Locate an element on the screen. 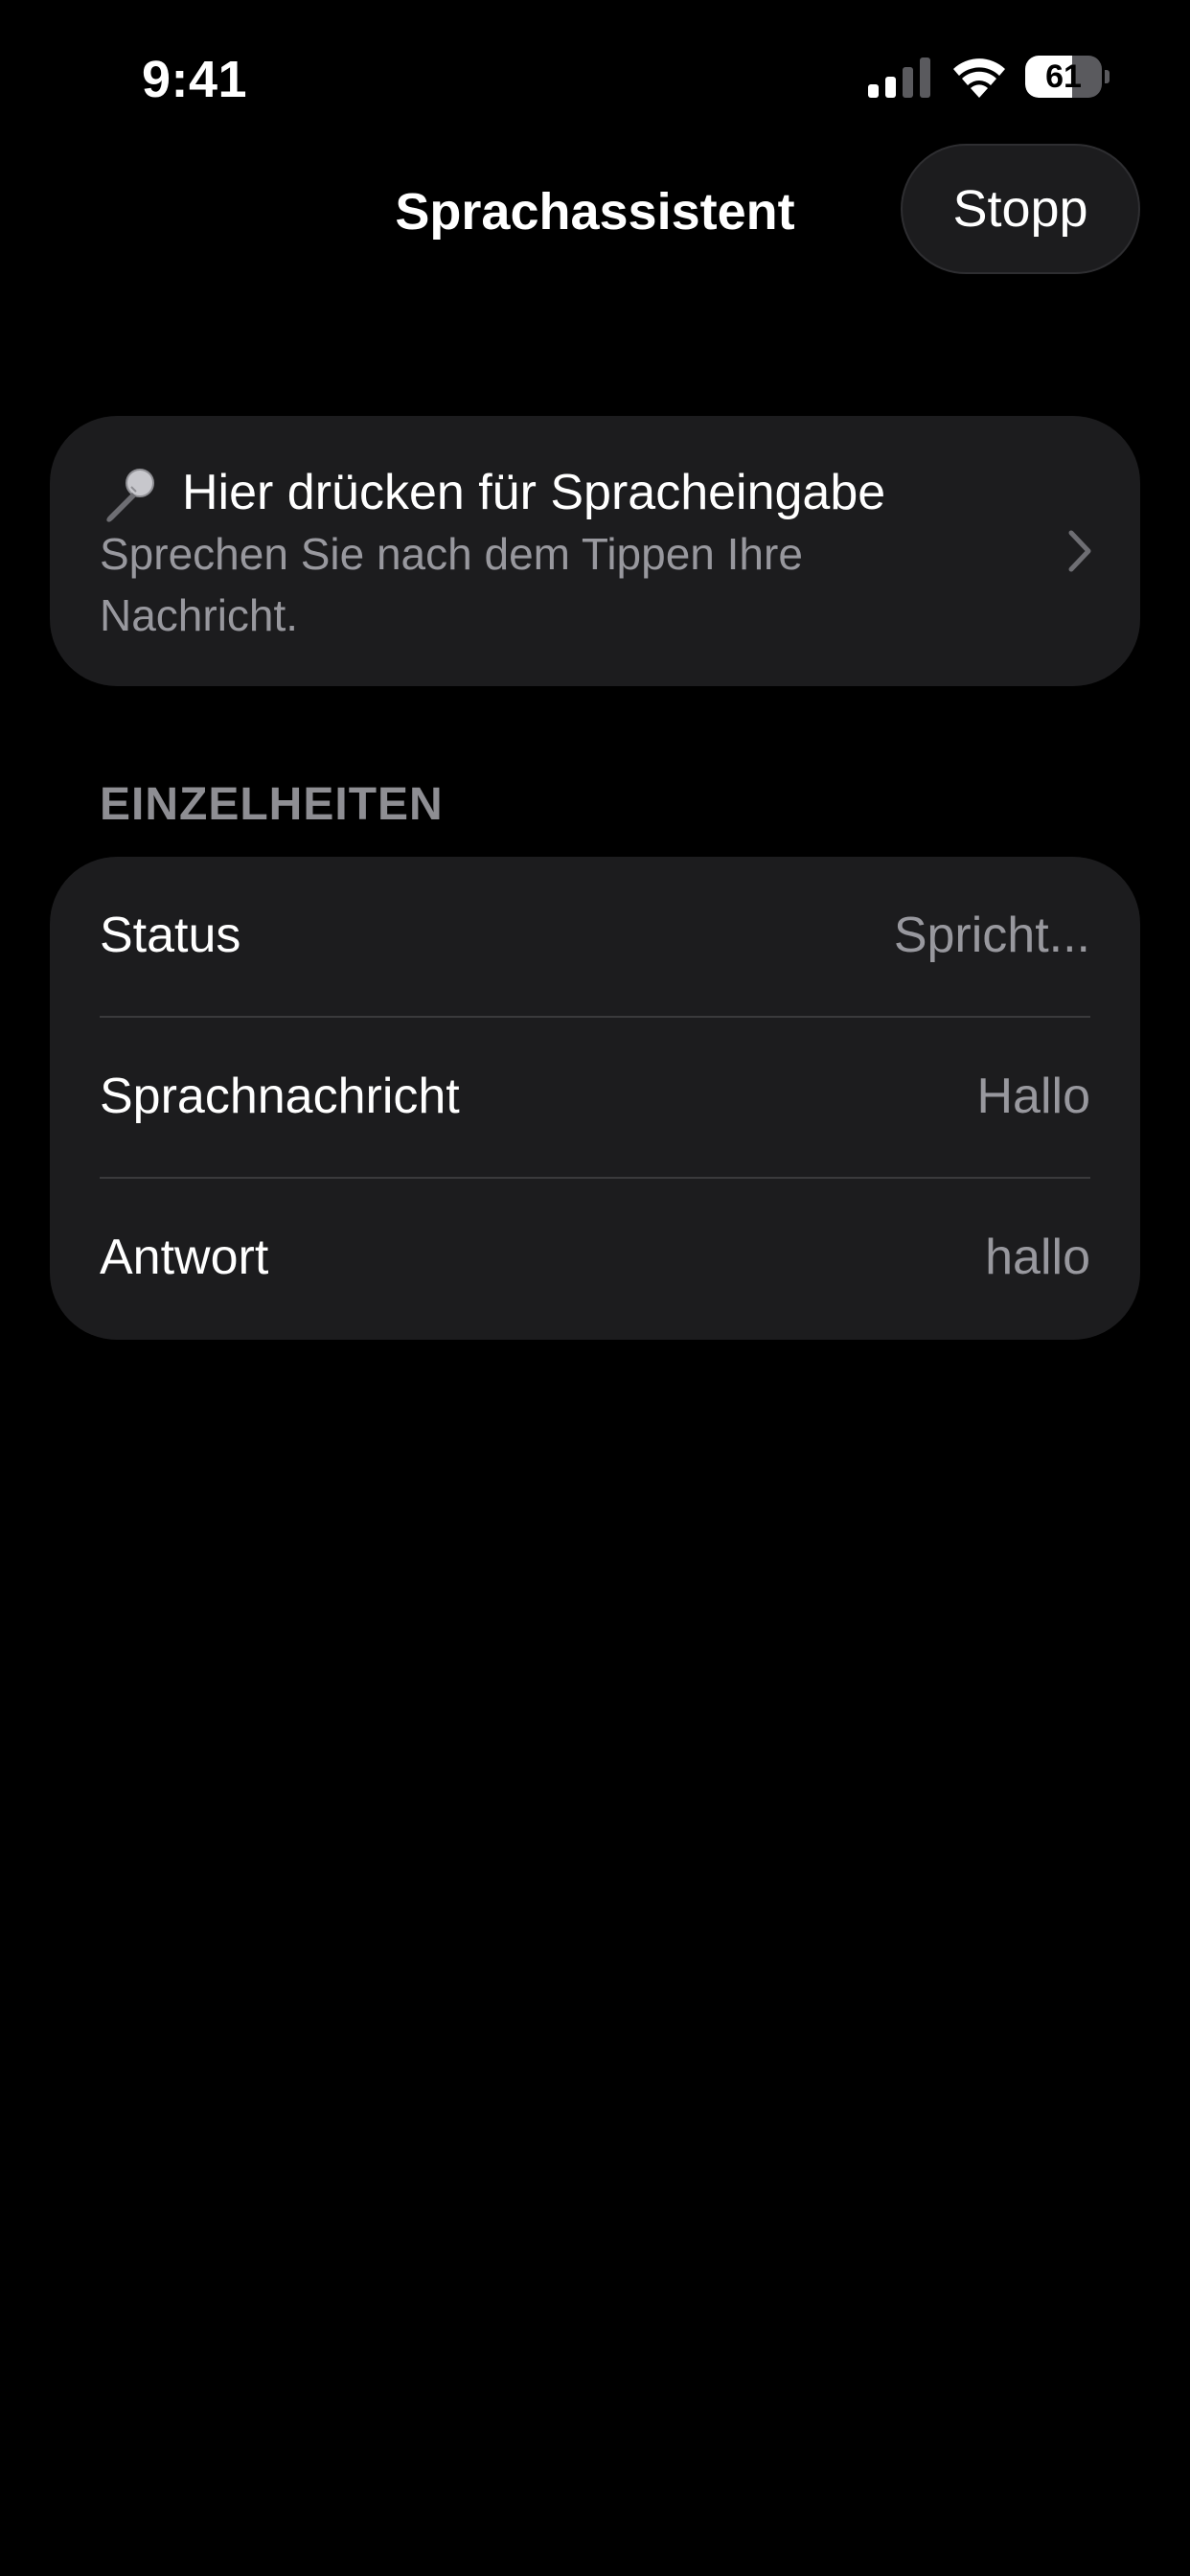 This screenshot has width=1190, height=2576. section-header: EINZELHEITEN is located at coordinates (272, 805).